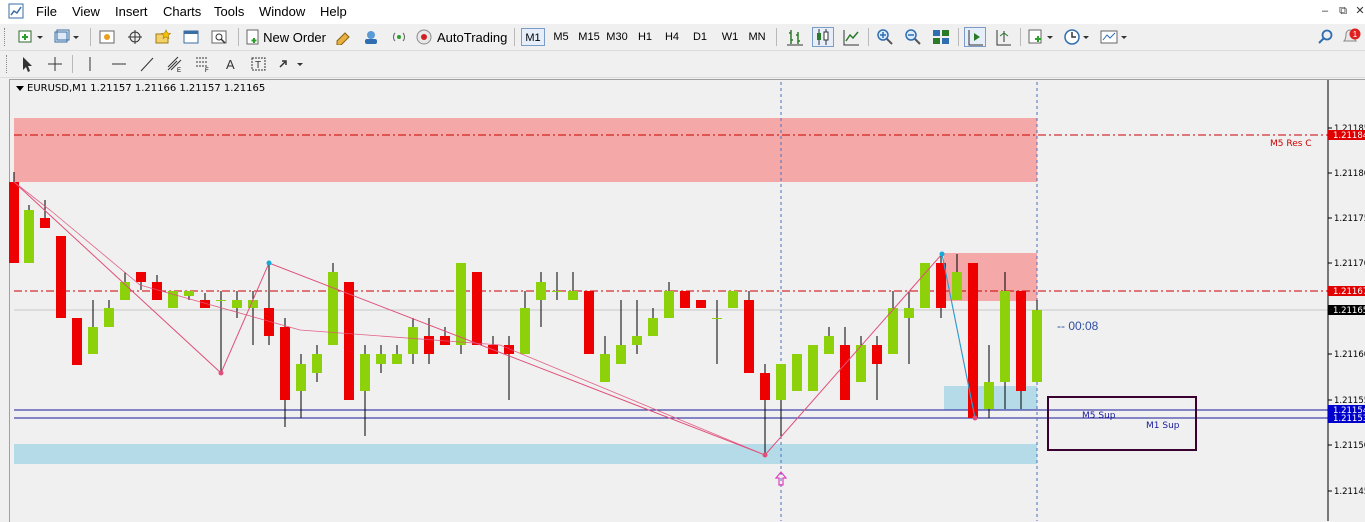 Image resolution: width=1365 pixels, height=522 pixels. I want to click on m5-res-c-label: M5 Res C, so click(1291, 144).